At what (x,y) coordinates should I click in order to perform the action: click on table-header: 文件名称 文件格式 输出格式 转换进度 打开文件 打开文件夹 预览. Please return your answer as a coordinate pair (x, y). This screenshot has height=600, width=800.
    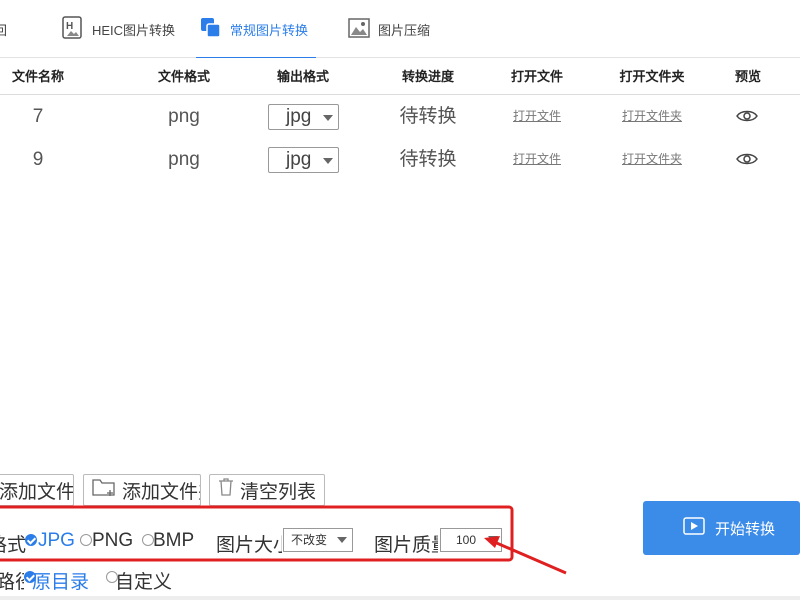
    Looking at the image, I should click on (400, 76).